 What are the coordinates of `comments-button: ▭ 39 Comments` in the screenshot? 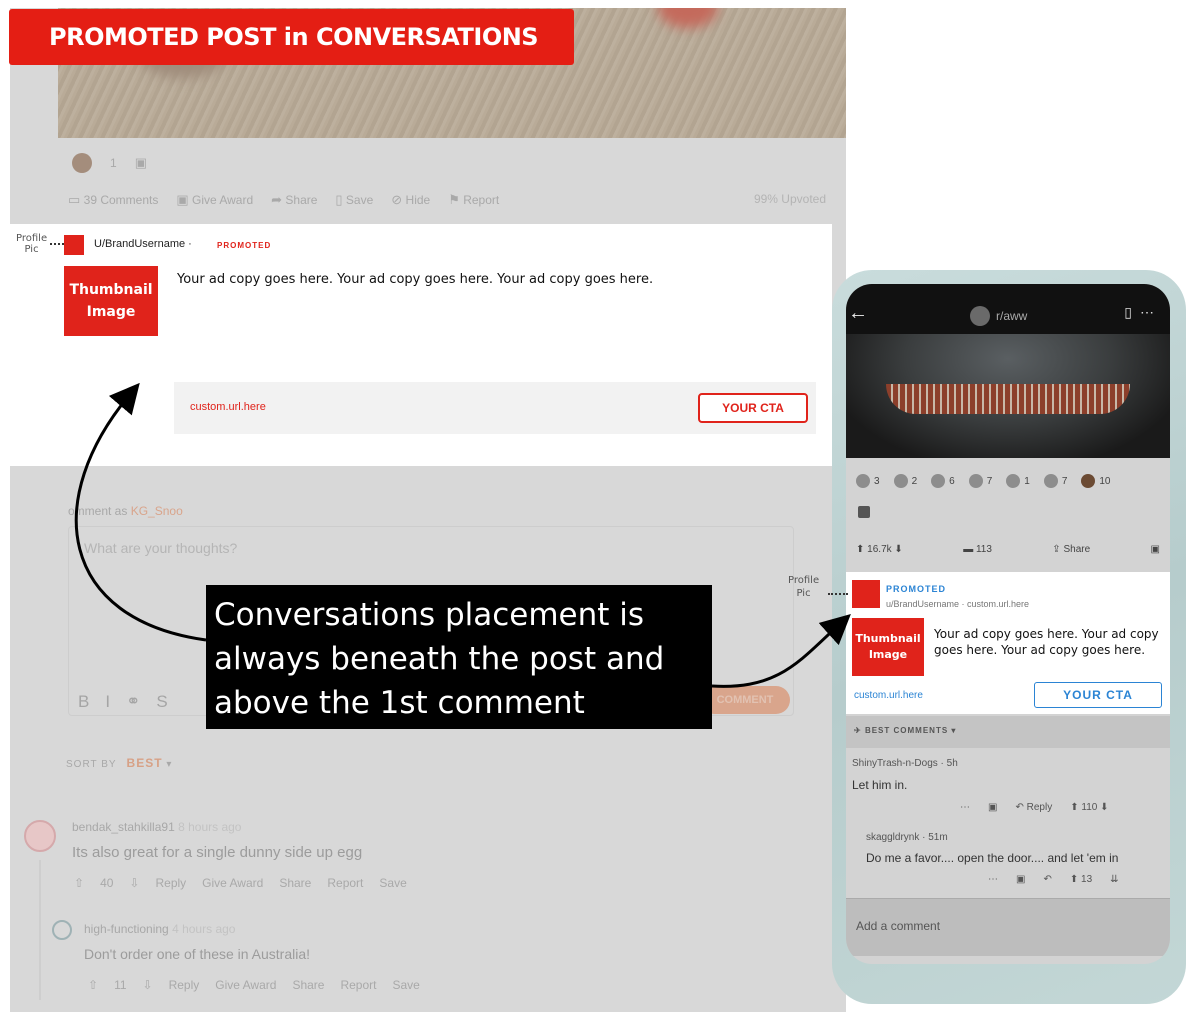 It's located at (113, 200).